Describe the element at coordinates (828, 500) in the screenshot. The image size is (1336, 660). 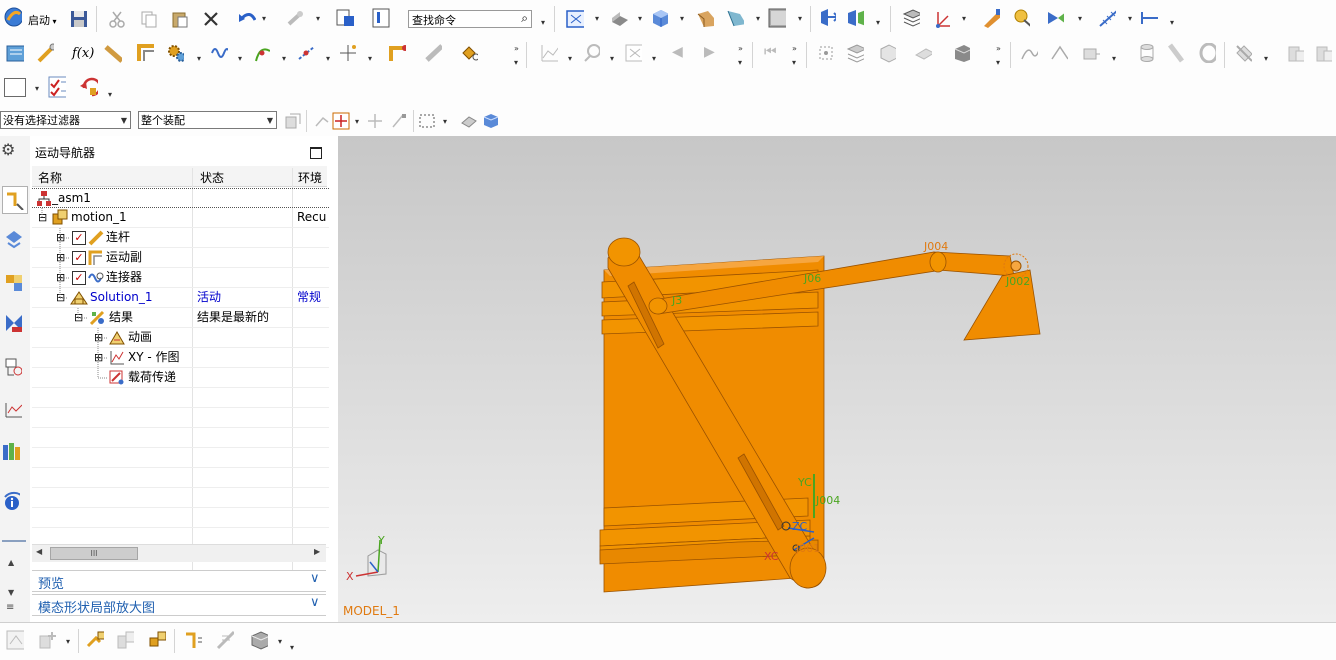
I see `joint-label-j004-bottom: J004` at that location.